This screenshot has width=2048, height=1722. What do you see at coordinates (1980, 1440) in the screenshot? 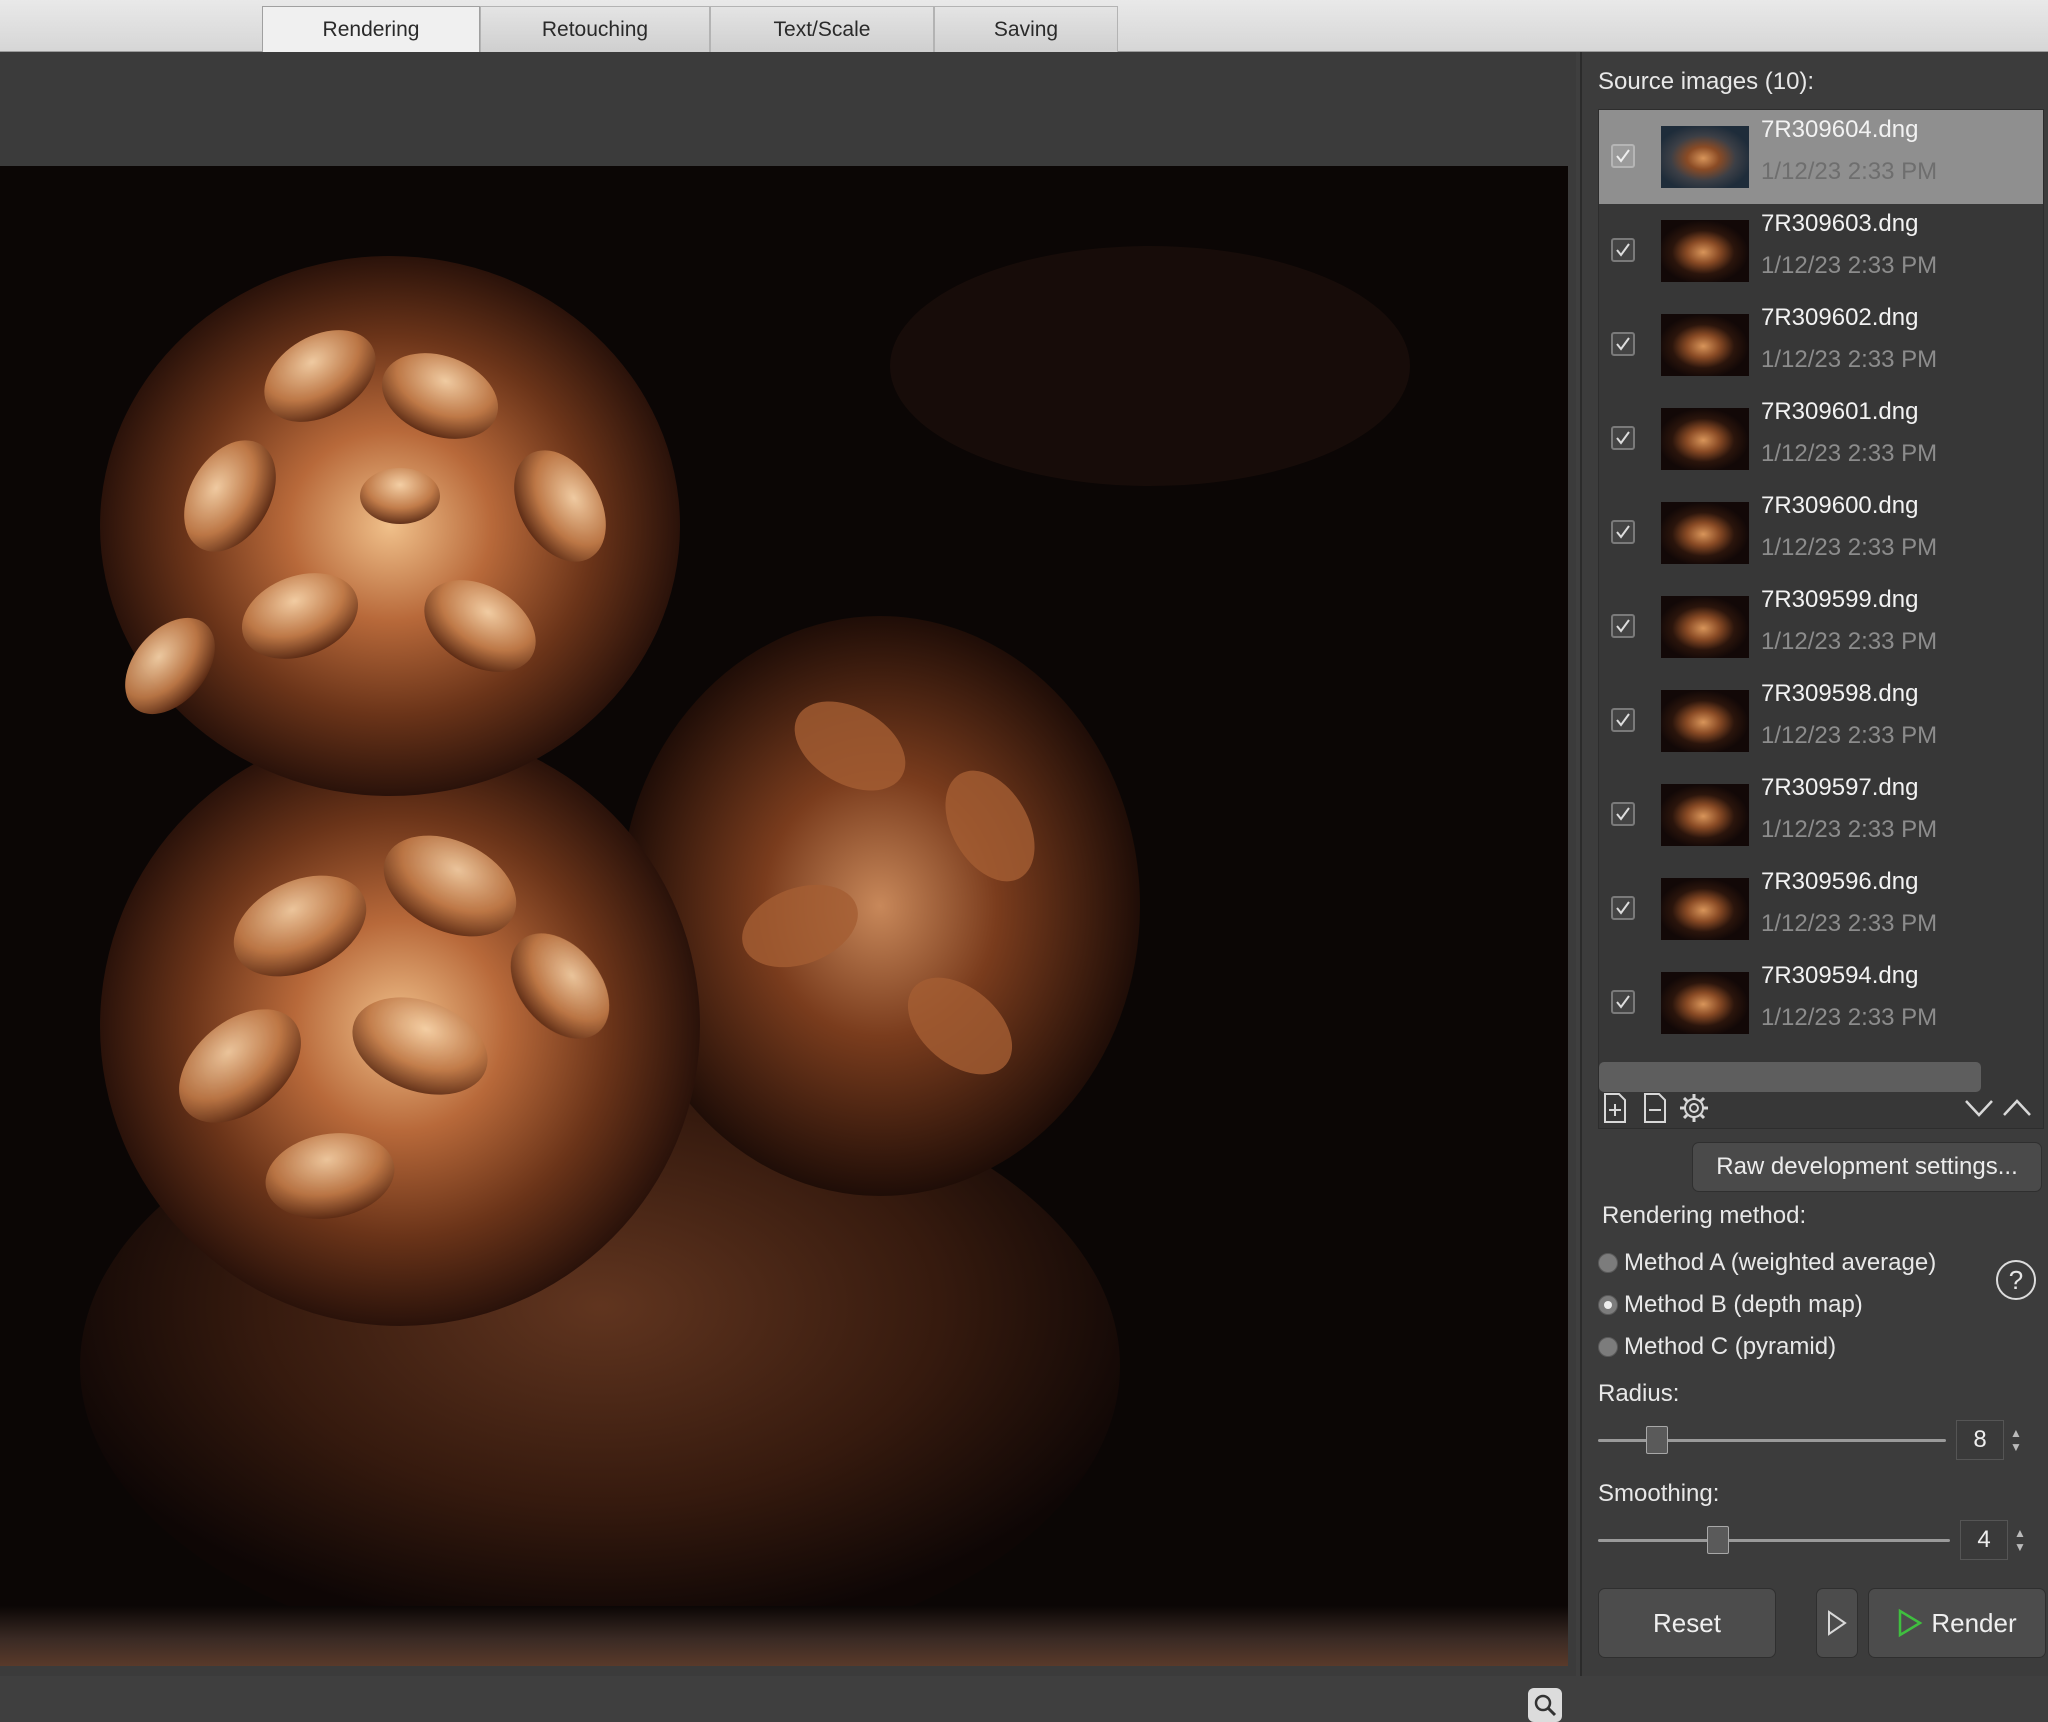
I see `radius-value-field: 8` at bounding box center [1980, 1440].